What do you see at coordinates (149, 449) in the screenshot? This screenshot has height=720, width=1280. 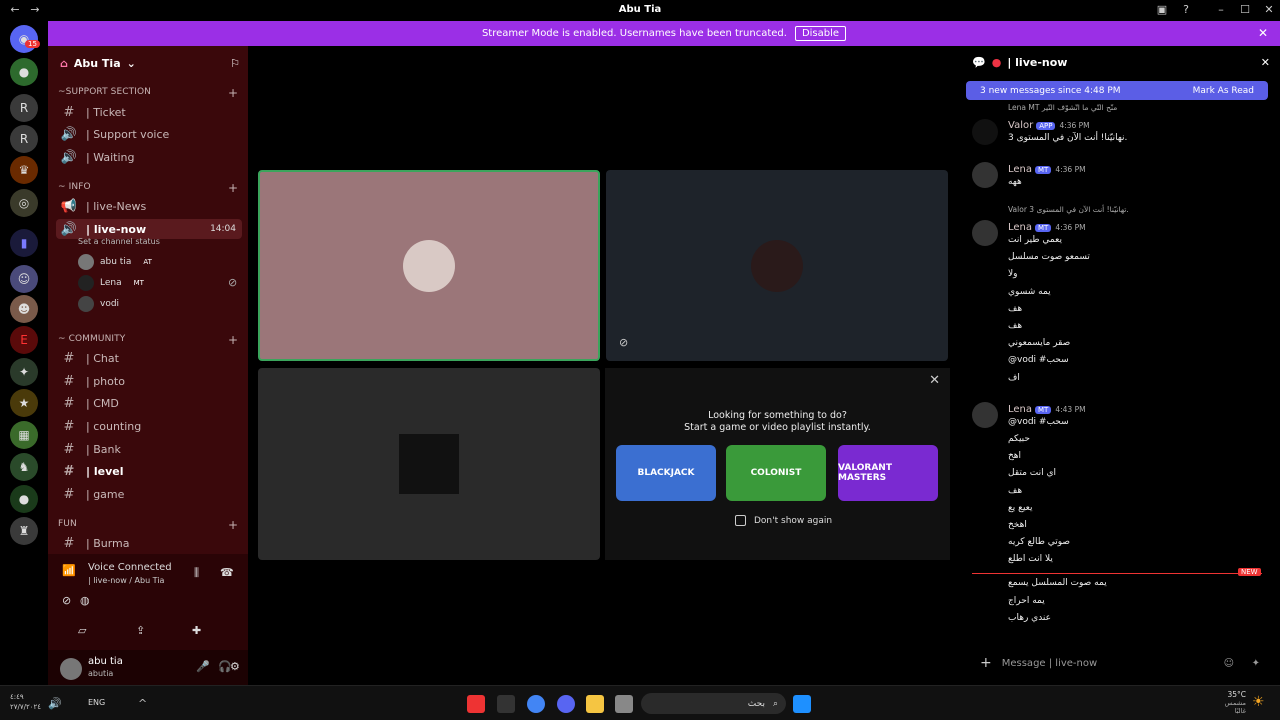 I see `channel-bank: # | Bank` at bounding box center [149, 449].